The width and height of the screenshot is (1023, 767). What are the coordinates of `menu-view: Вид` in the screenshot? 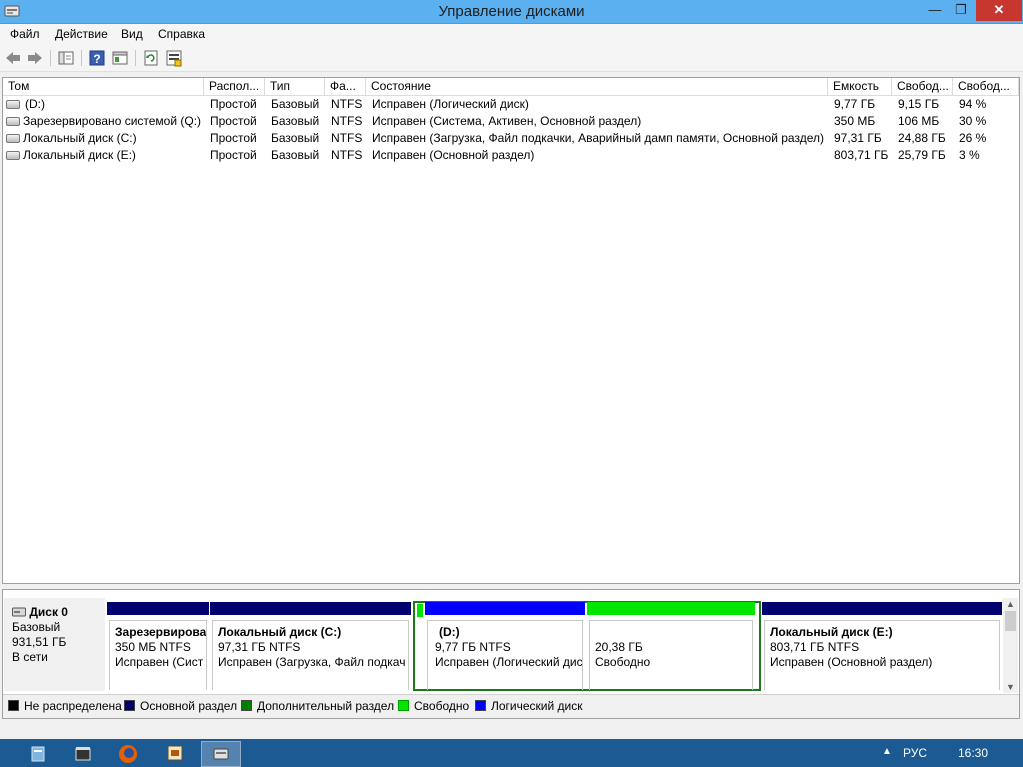 It's located at (132, 34).